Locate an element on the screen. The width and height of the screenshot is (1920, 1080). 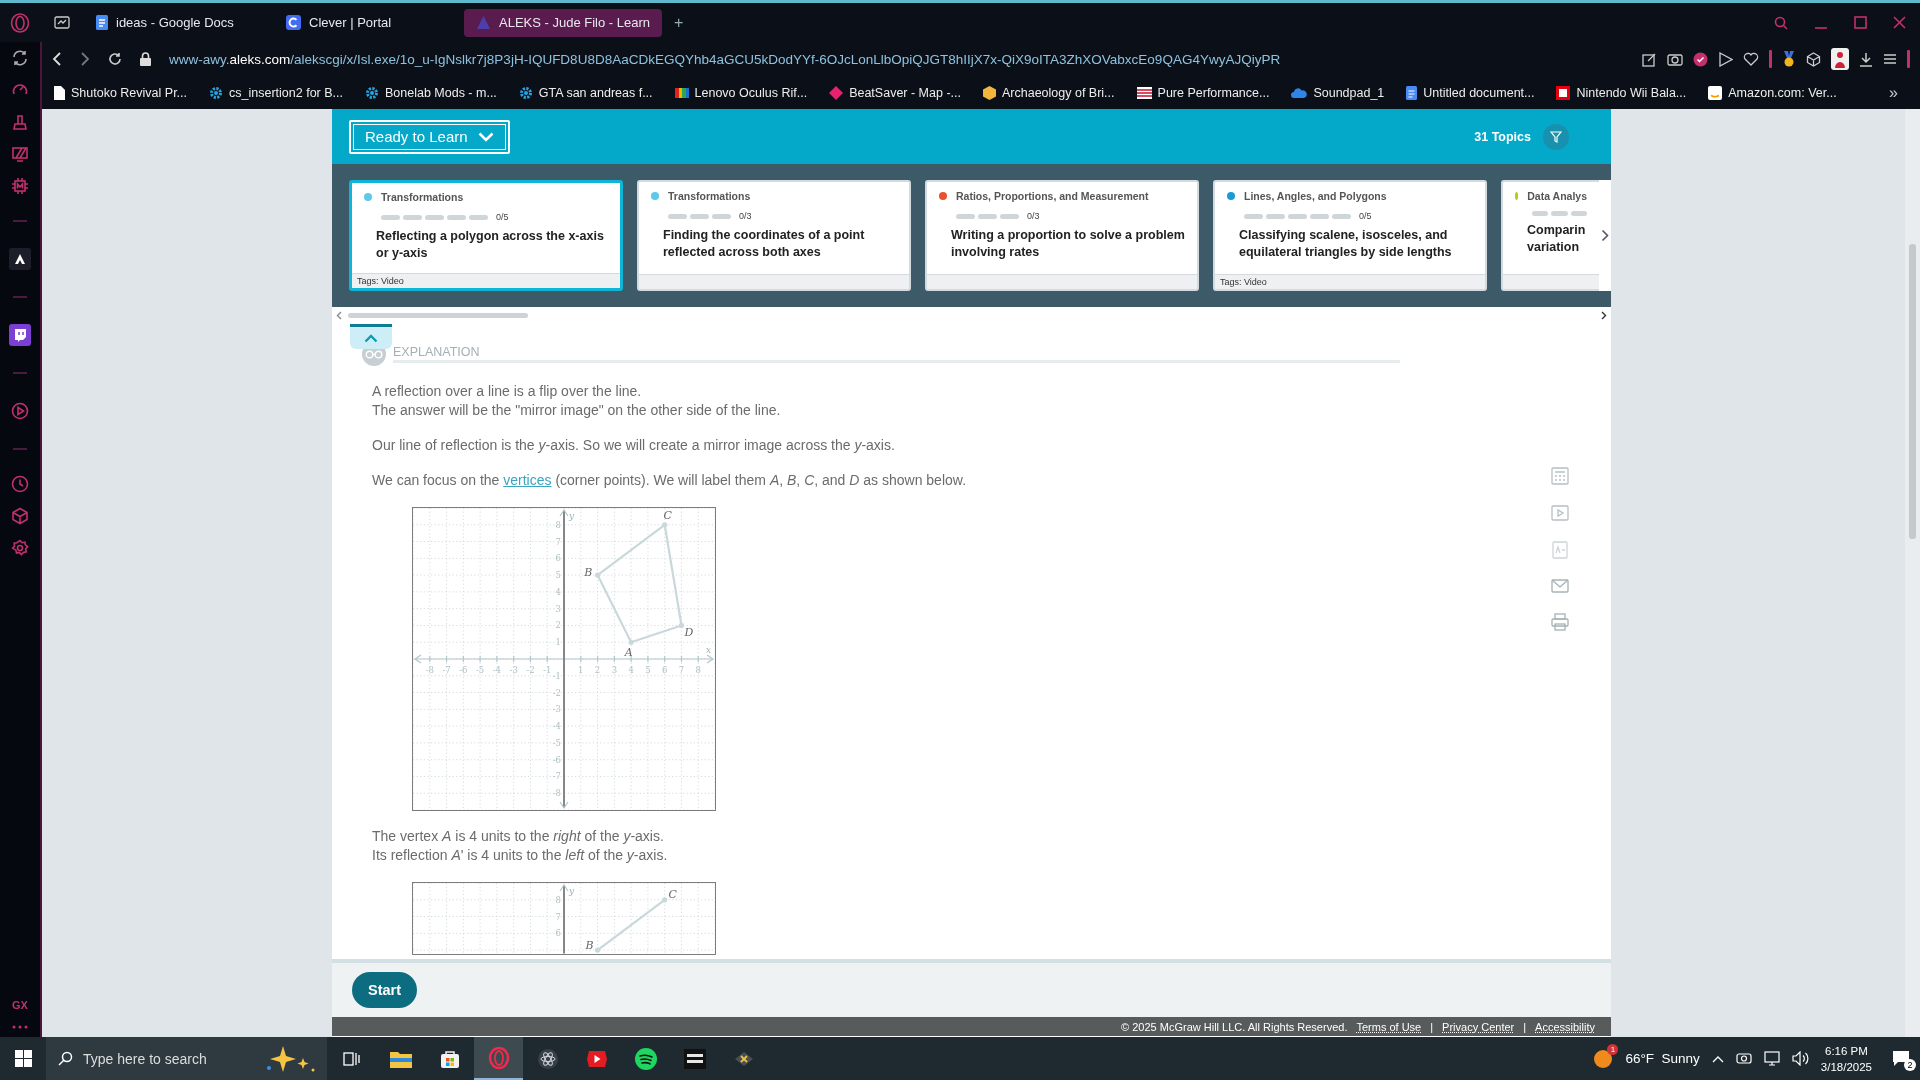
back-icon is located at coordinates (57, 59).